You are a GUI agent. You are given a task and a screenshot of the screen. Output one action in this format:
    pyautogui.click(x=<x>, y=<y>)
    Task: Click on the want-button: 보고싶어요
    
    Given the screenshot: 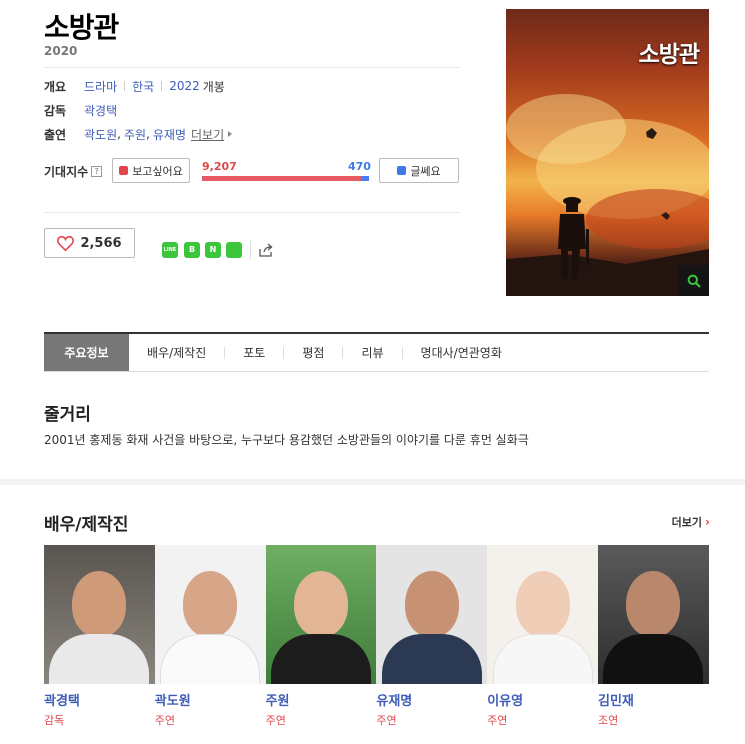 What is the action you would take?
    pyautogui.click(x=151, y=170)
    